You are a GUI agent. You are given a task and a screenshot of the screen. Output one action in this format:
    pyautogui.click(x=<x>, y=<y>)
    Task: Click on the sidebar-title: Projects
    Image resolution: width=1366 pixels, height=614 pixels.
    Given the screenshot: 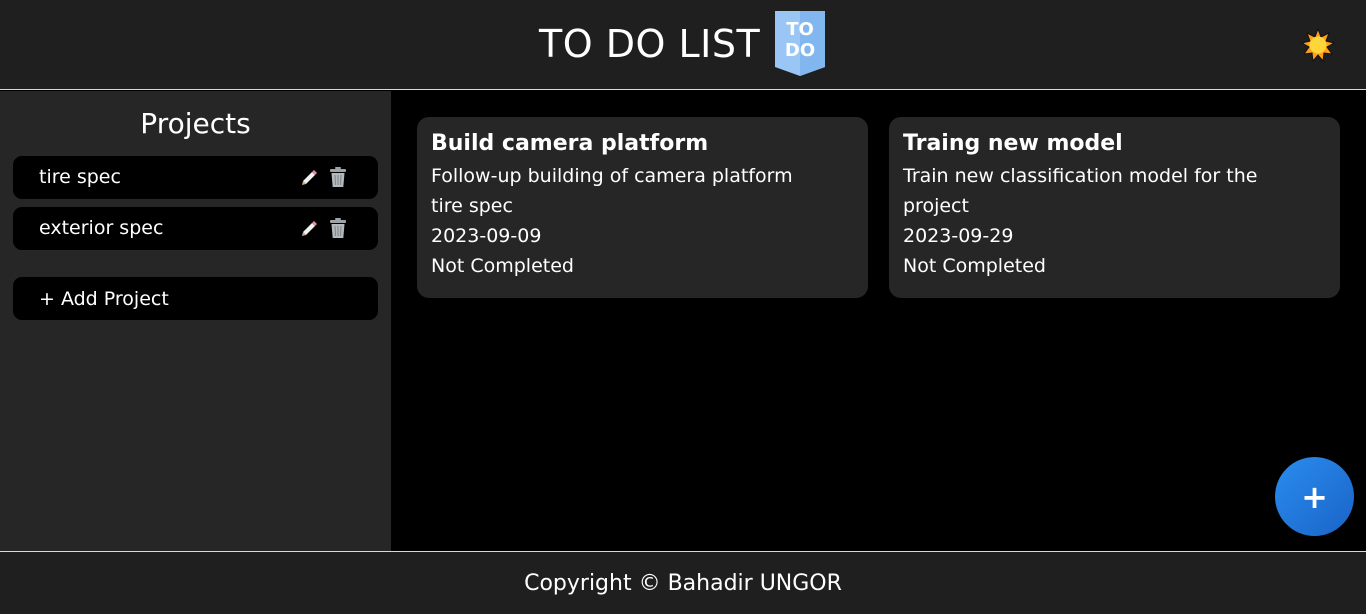 What is the action you would take?
    pyautogui.click(x=195, y=123)
    